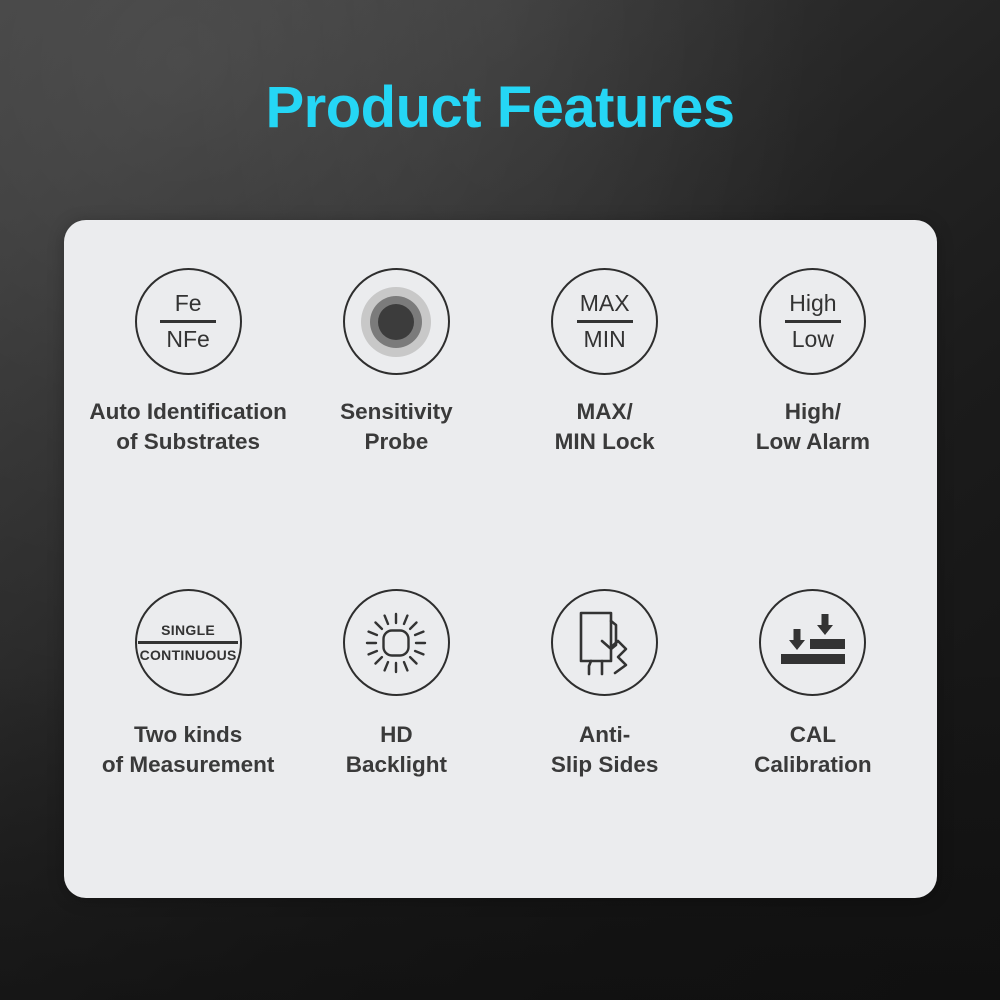  Describe the element at coordinates (604, 303) in the screenshot. I see `max-min-icon-top-text: MAX` at that location.